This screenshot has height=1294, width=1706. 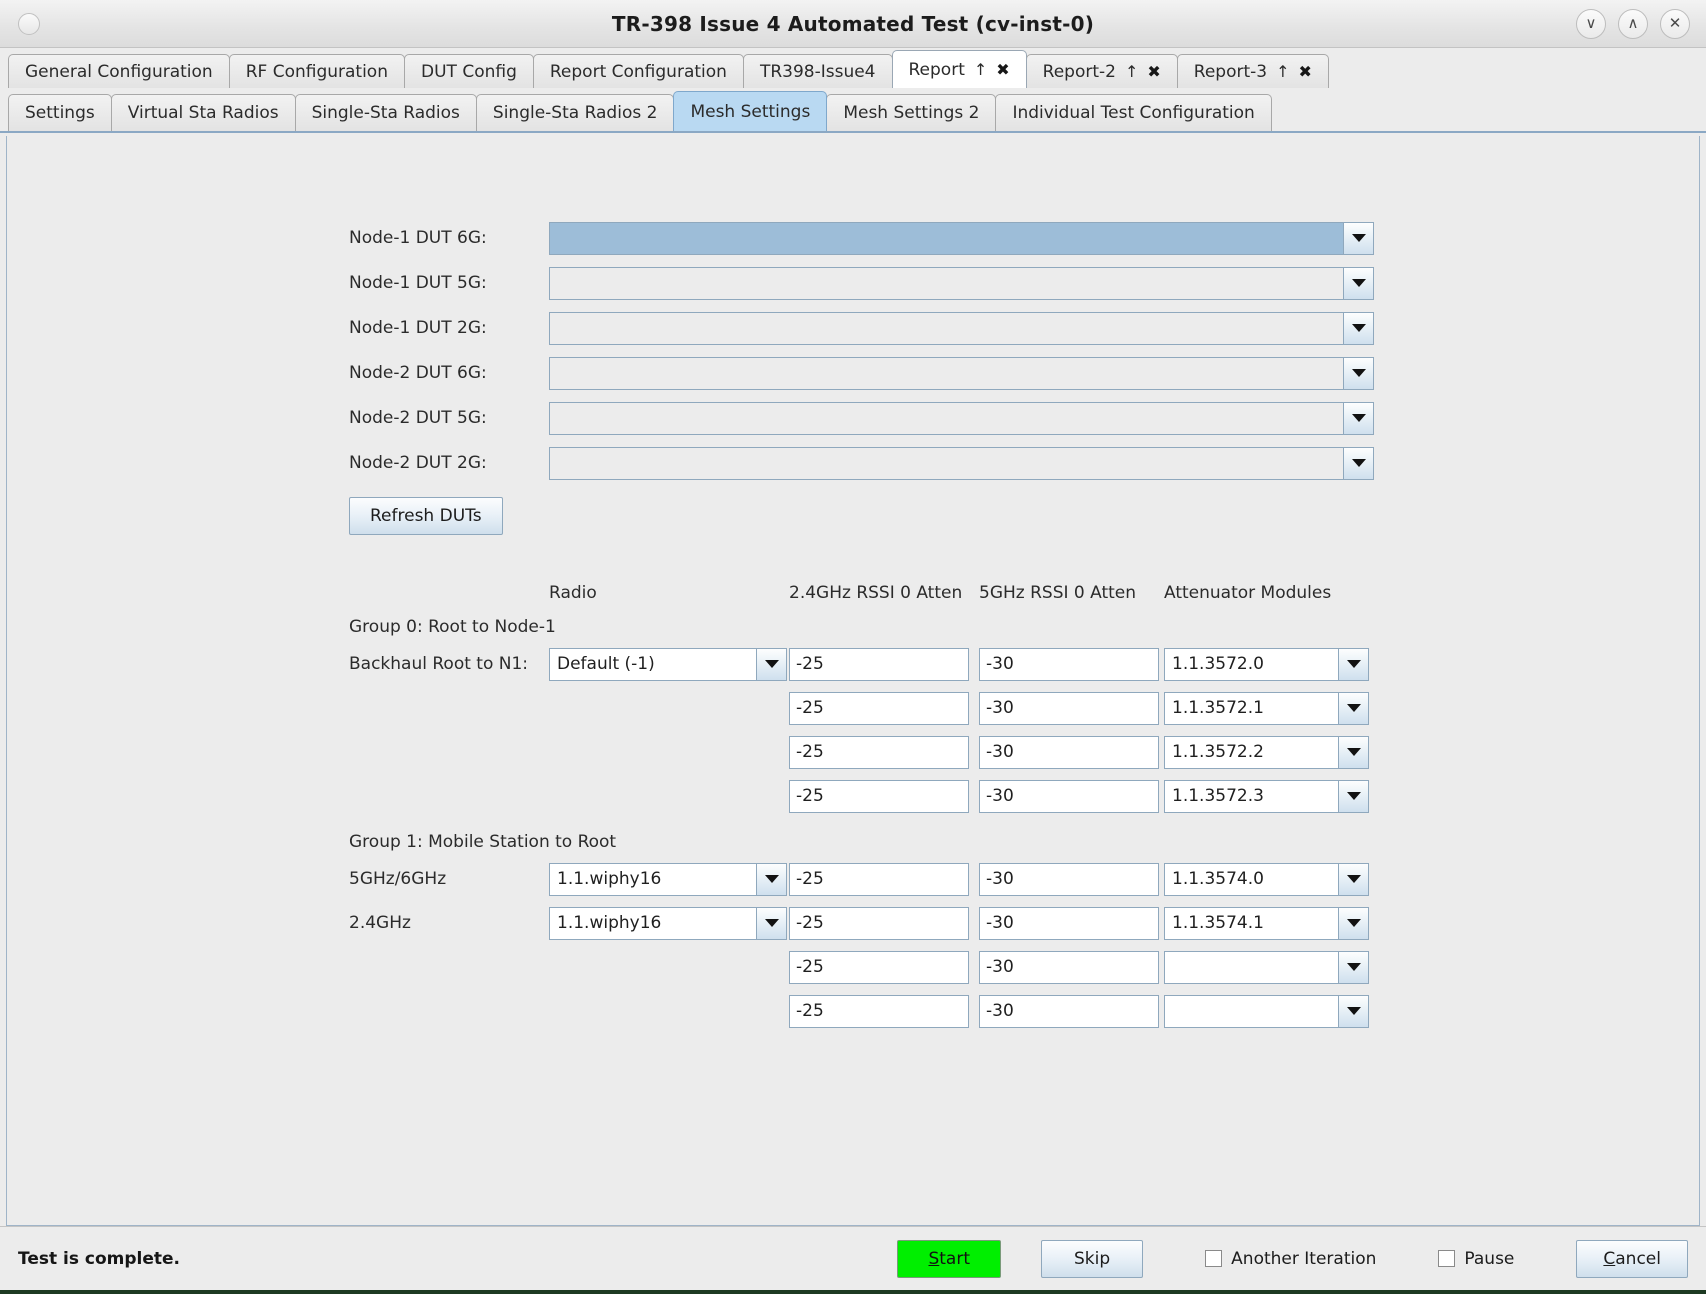 What do you see at coordinates (575, 112) in the screenshot?
I see `tab-single-sta-radios-2: Single-Sta Radios 2` at bounding box center [575, 112].